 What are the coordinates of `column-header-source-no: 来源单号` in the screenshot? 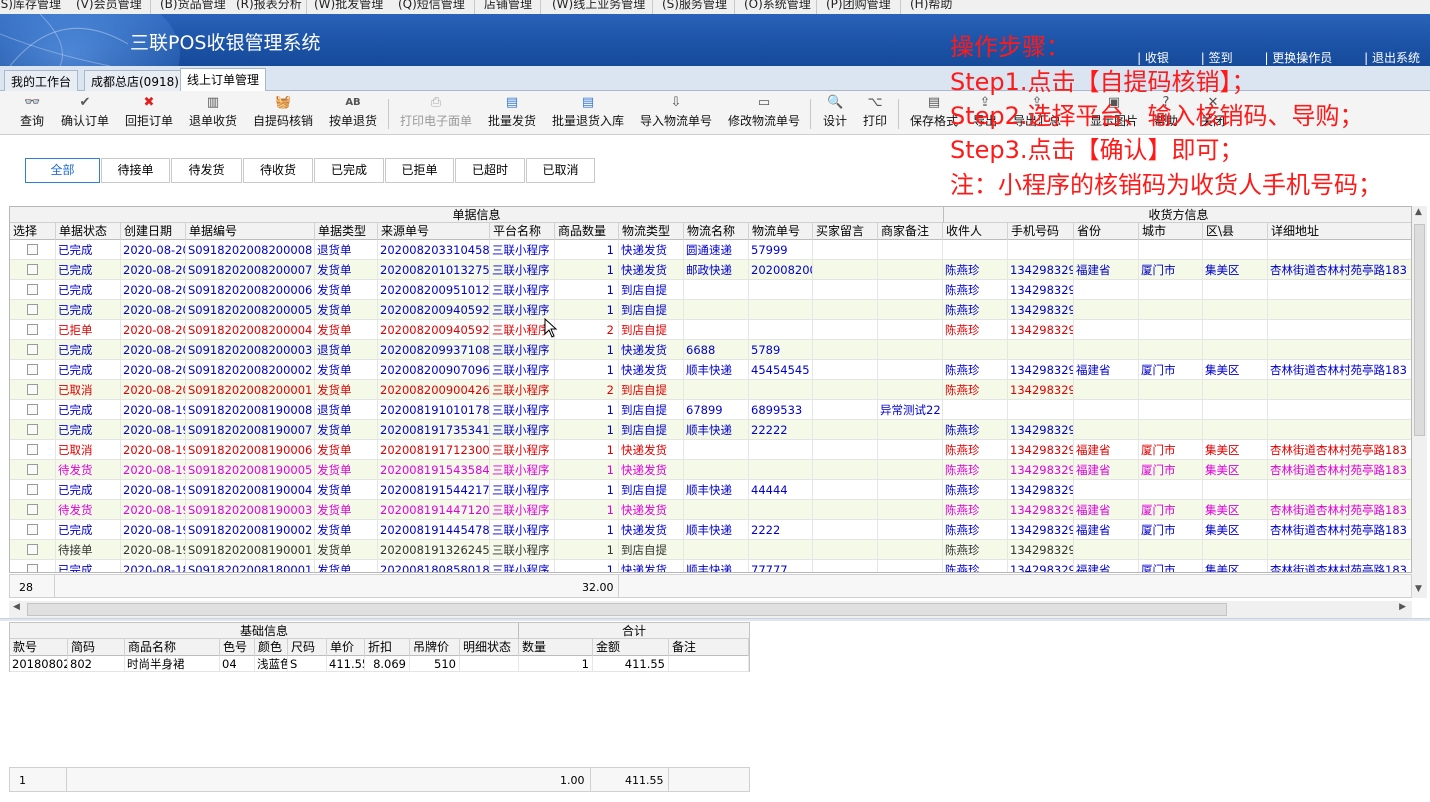 It's located at (434, 231).